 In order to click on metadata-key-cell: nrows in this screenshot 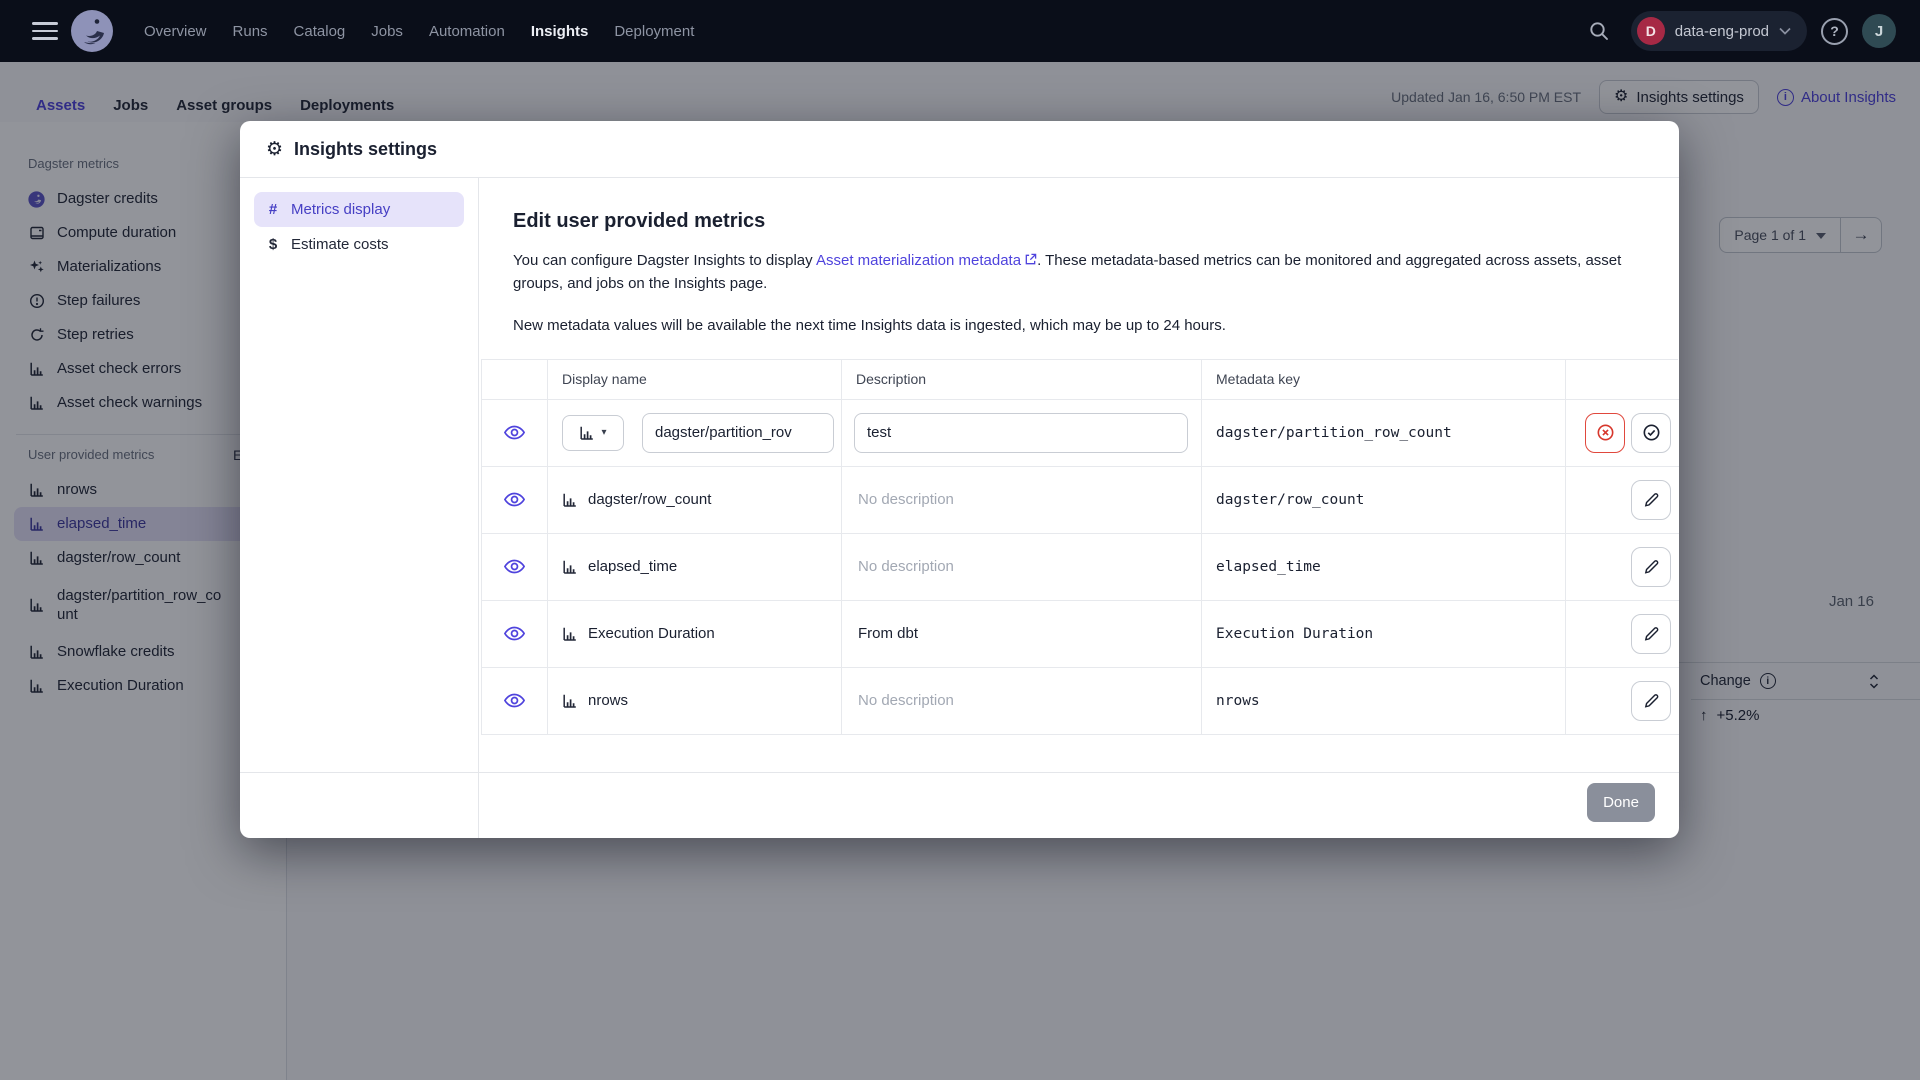, I will do `click(1384, 701)`.